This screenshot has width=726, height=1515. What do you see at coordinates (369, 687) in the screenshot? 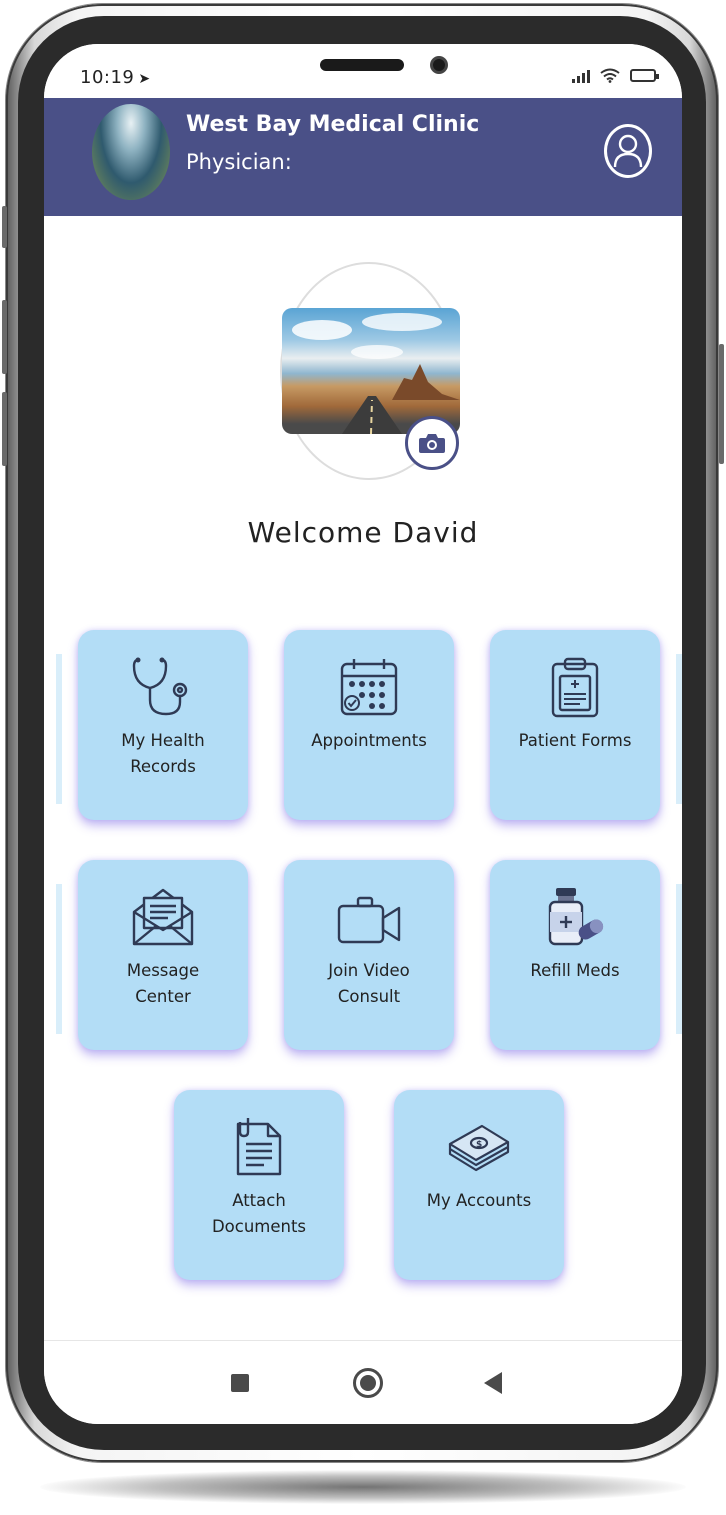
I see `calendar-icon` at bounding box center [369, 687].